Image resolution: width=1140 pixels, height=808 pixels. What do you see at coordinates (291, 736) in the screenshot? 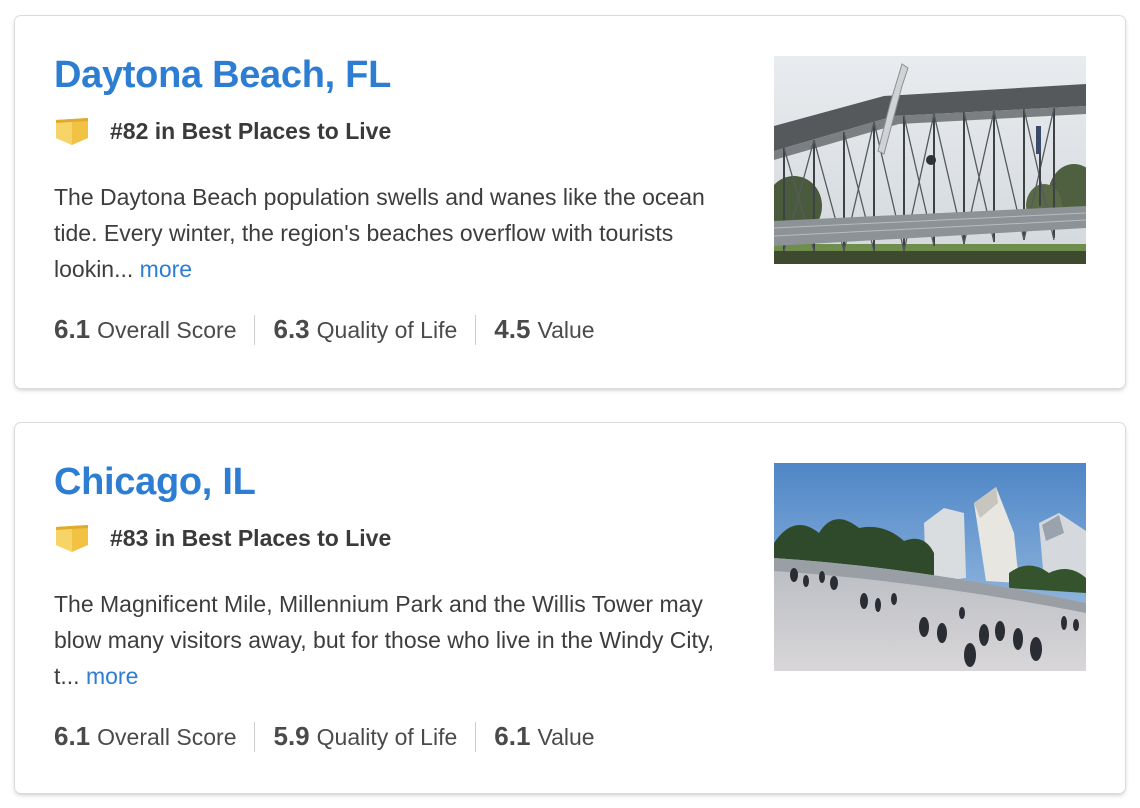
I see `score-value: 5.9` at bounding box center [291, 736].